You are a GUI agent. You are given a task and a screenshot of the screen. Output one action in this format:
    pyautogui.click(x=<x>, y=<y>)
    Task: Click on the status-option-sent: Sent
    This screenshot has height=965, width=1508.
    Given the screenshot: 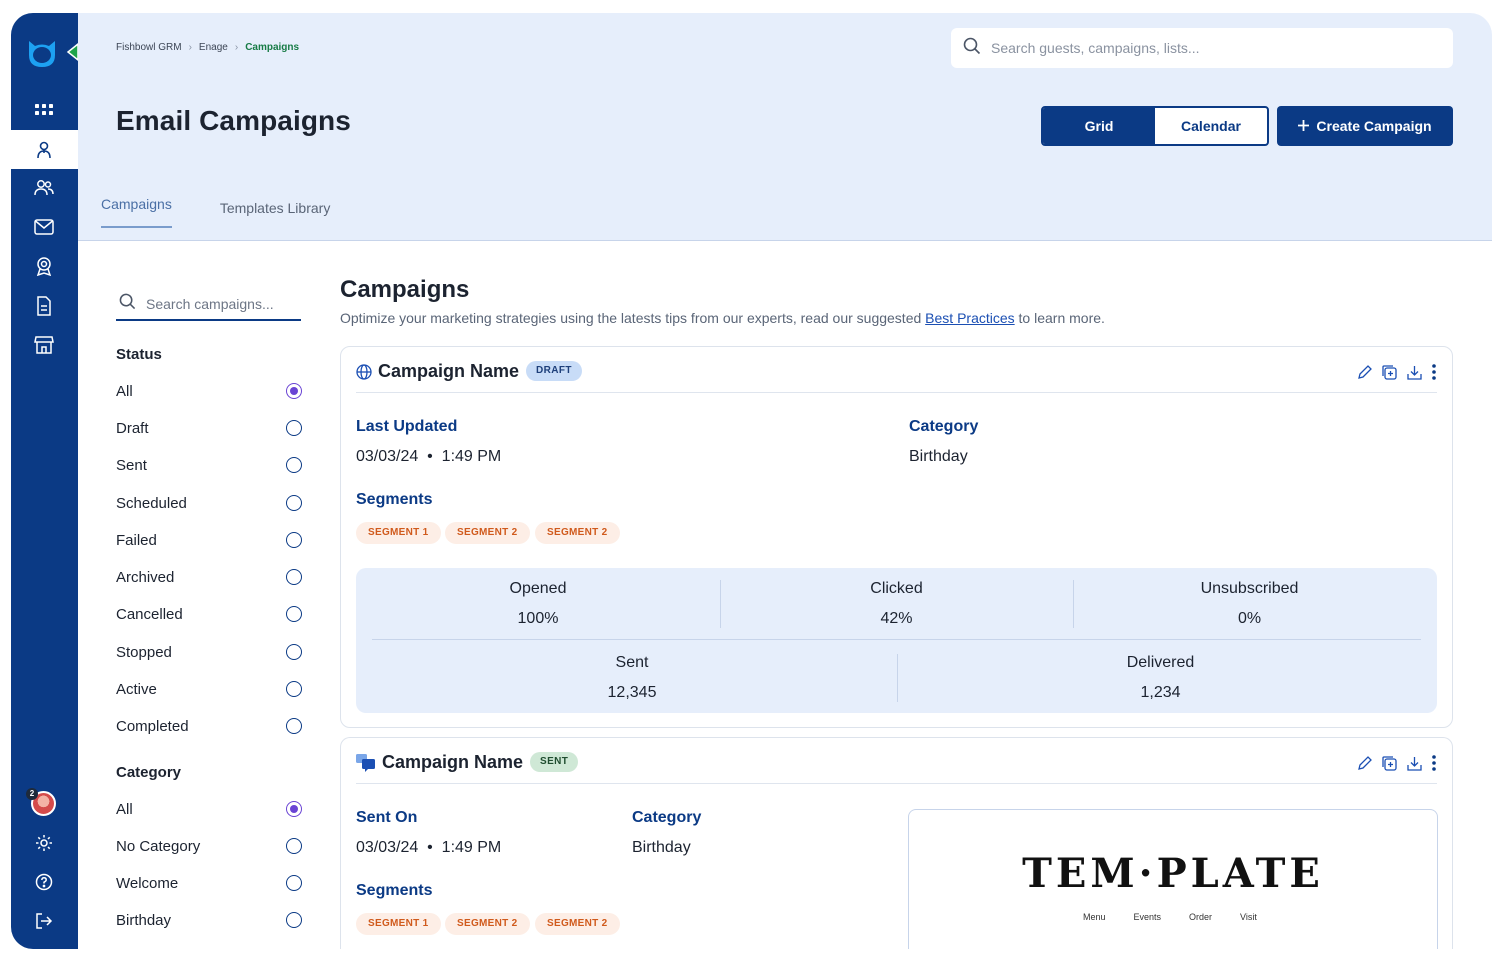 What is the action you would take?
    pyautogui.click(x=209, y=465)
    